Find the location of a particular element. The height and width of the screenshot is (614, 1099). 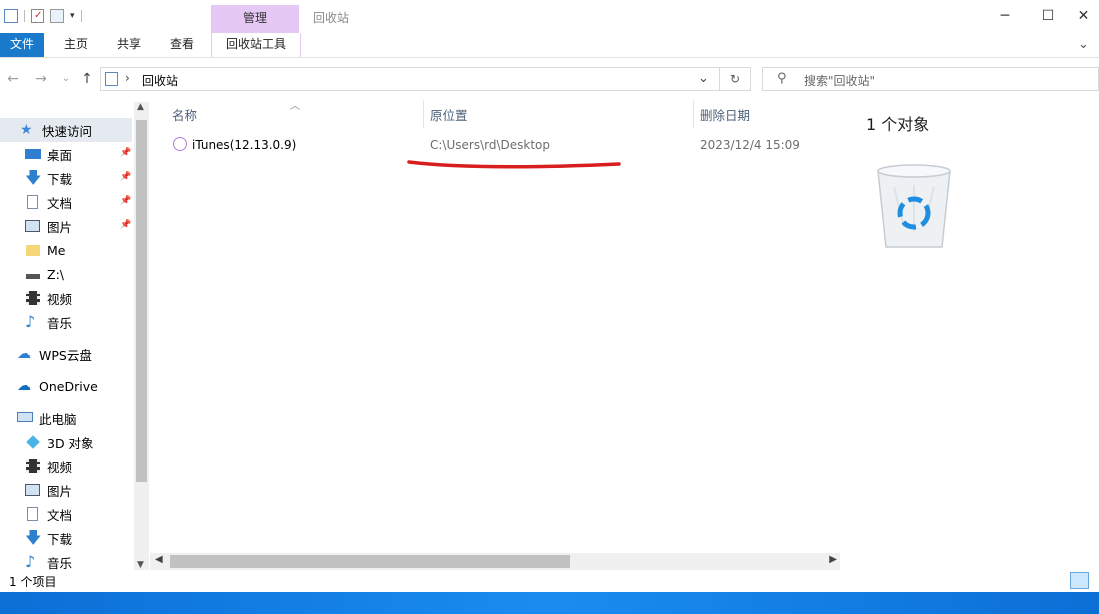

nav-item-desktop: 桌面 📌 is located at coordinates (66, 154).